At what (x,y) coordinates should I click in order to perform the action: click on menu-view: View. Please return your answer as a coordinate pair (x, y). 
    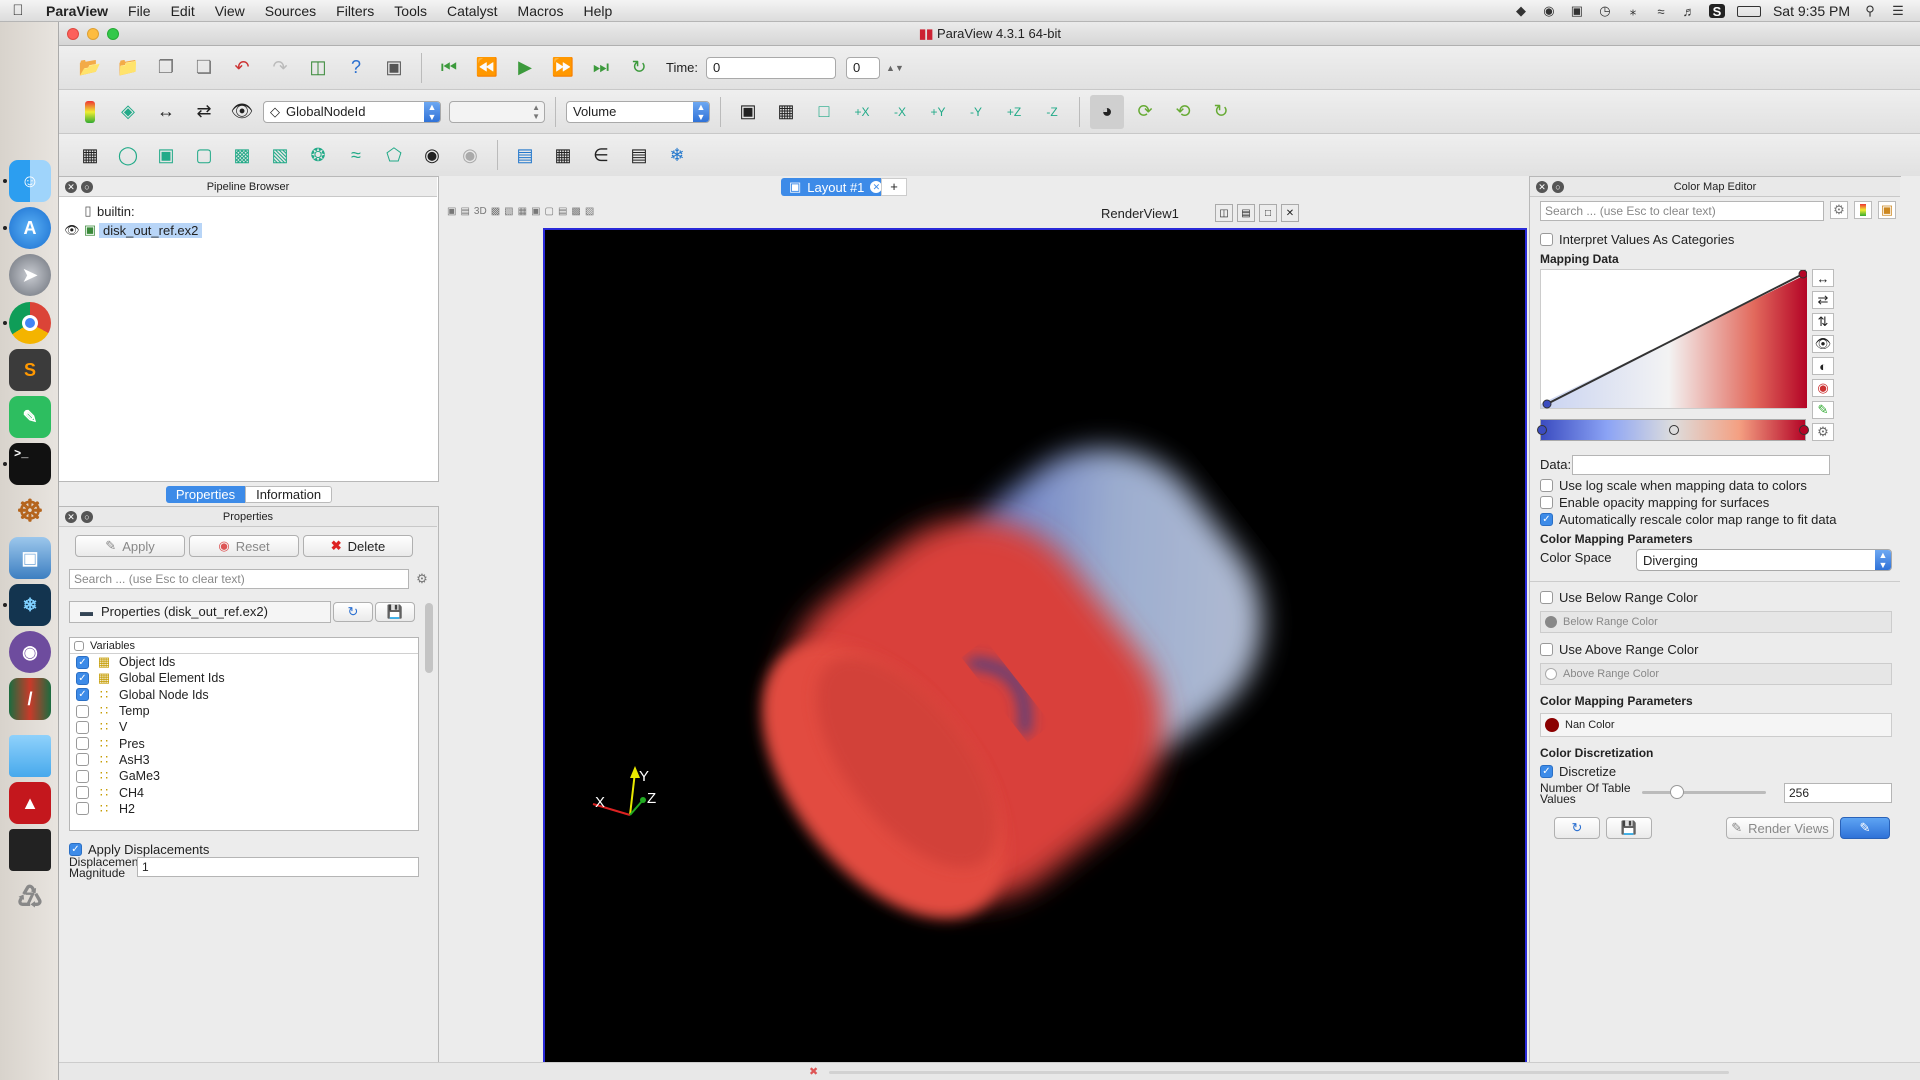
    Looking at the image, I should click on (230, 11).